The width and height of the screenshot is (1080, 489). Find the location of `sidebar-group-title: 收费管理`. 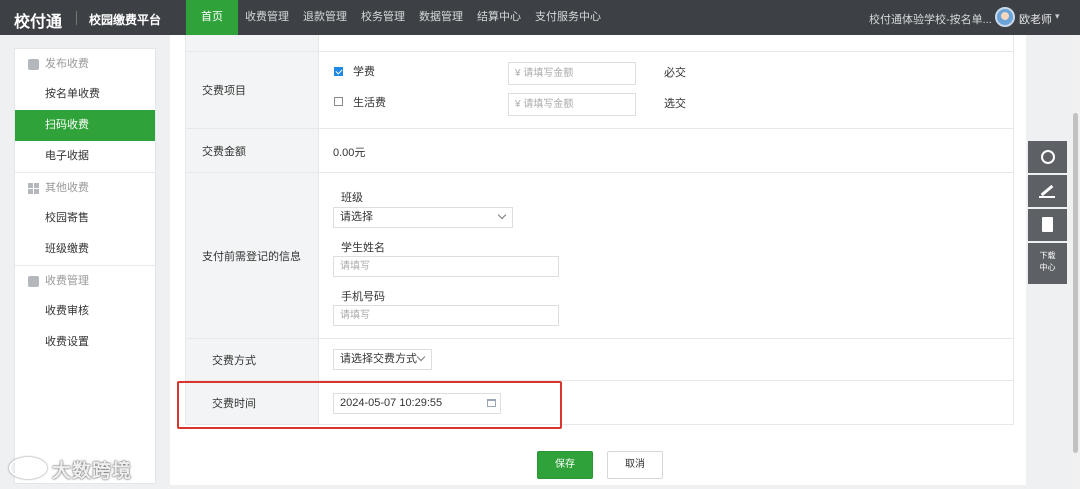

sidebar-group-title: 收费管理 is located at coordinates (67, 281).